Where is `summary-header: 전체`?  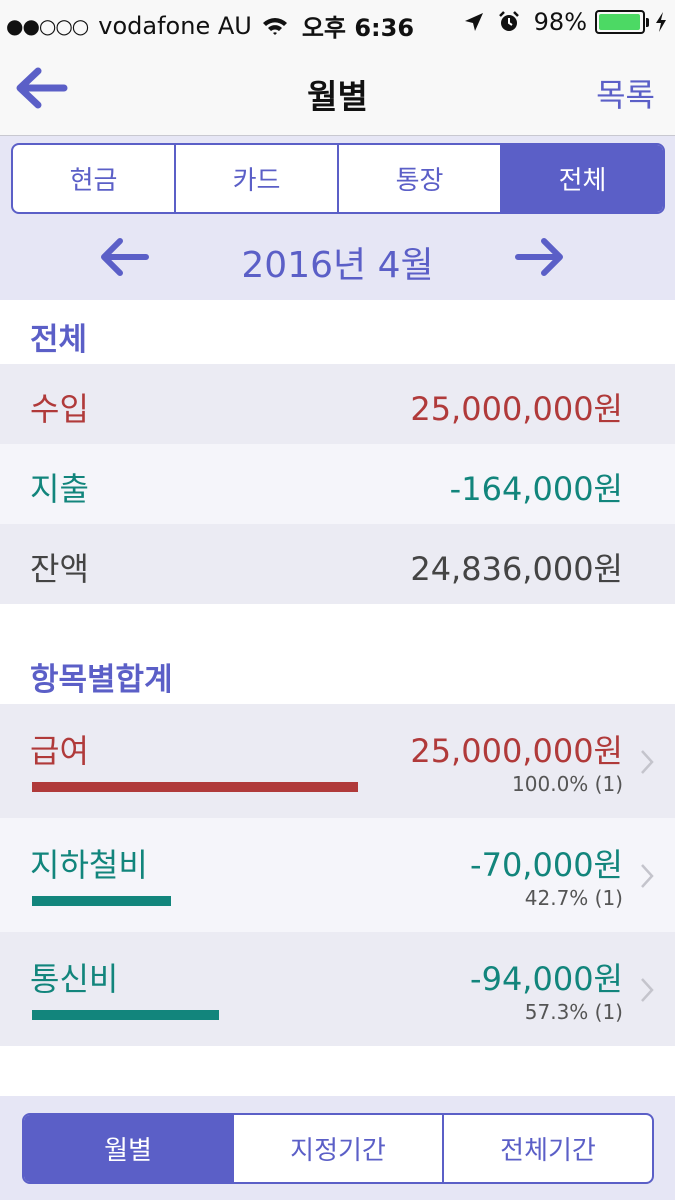 summary-header: 전체 is located at coordinates (59, 340).